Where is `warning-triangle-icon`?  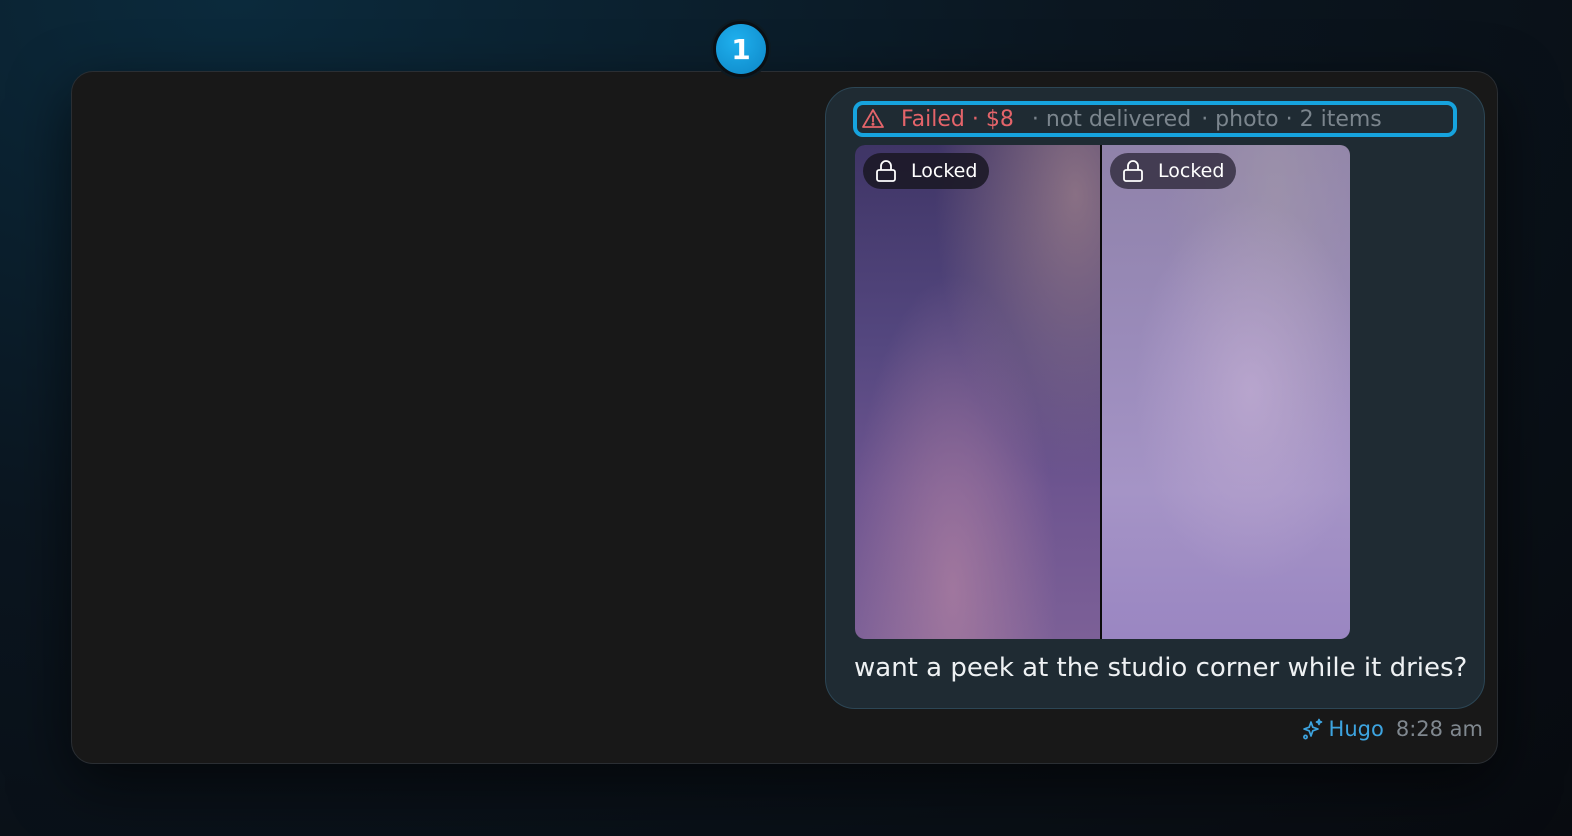
warning-triangle-icon is located at coordinates (874, 119).